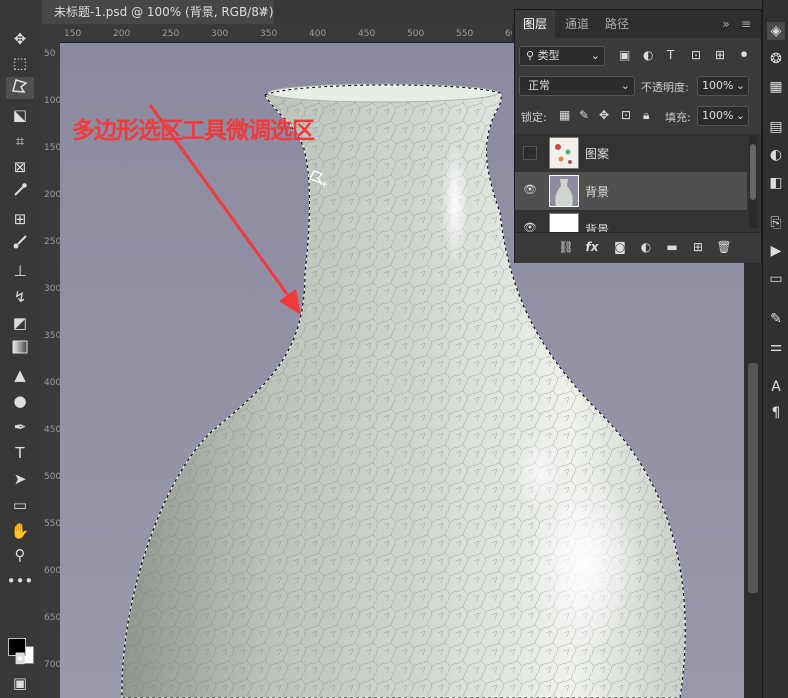 The image size is (788, 698). What do you see at coordinates (753, 478) in the screenshot?
I see `scrollbar-thumb` at bounding box center [753, 478].